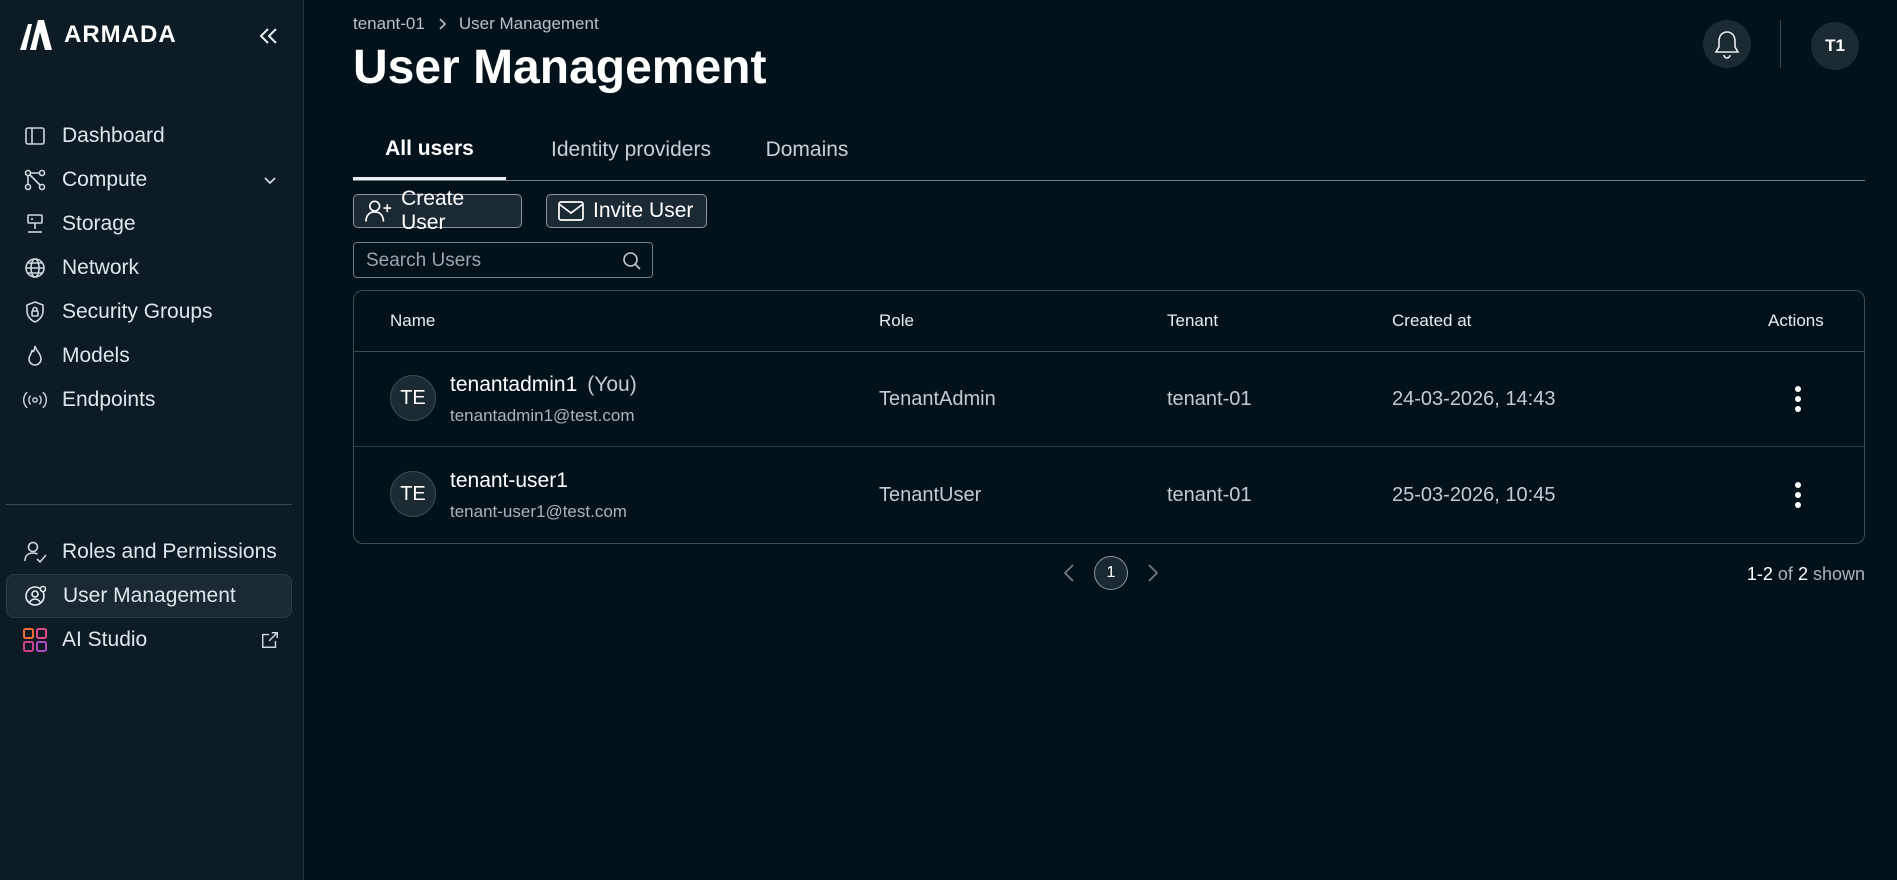 This screenshot has width=1897, height=880. I want to click on page-number-button: 1, so click(1111, 573).